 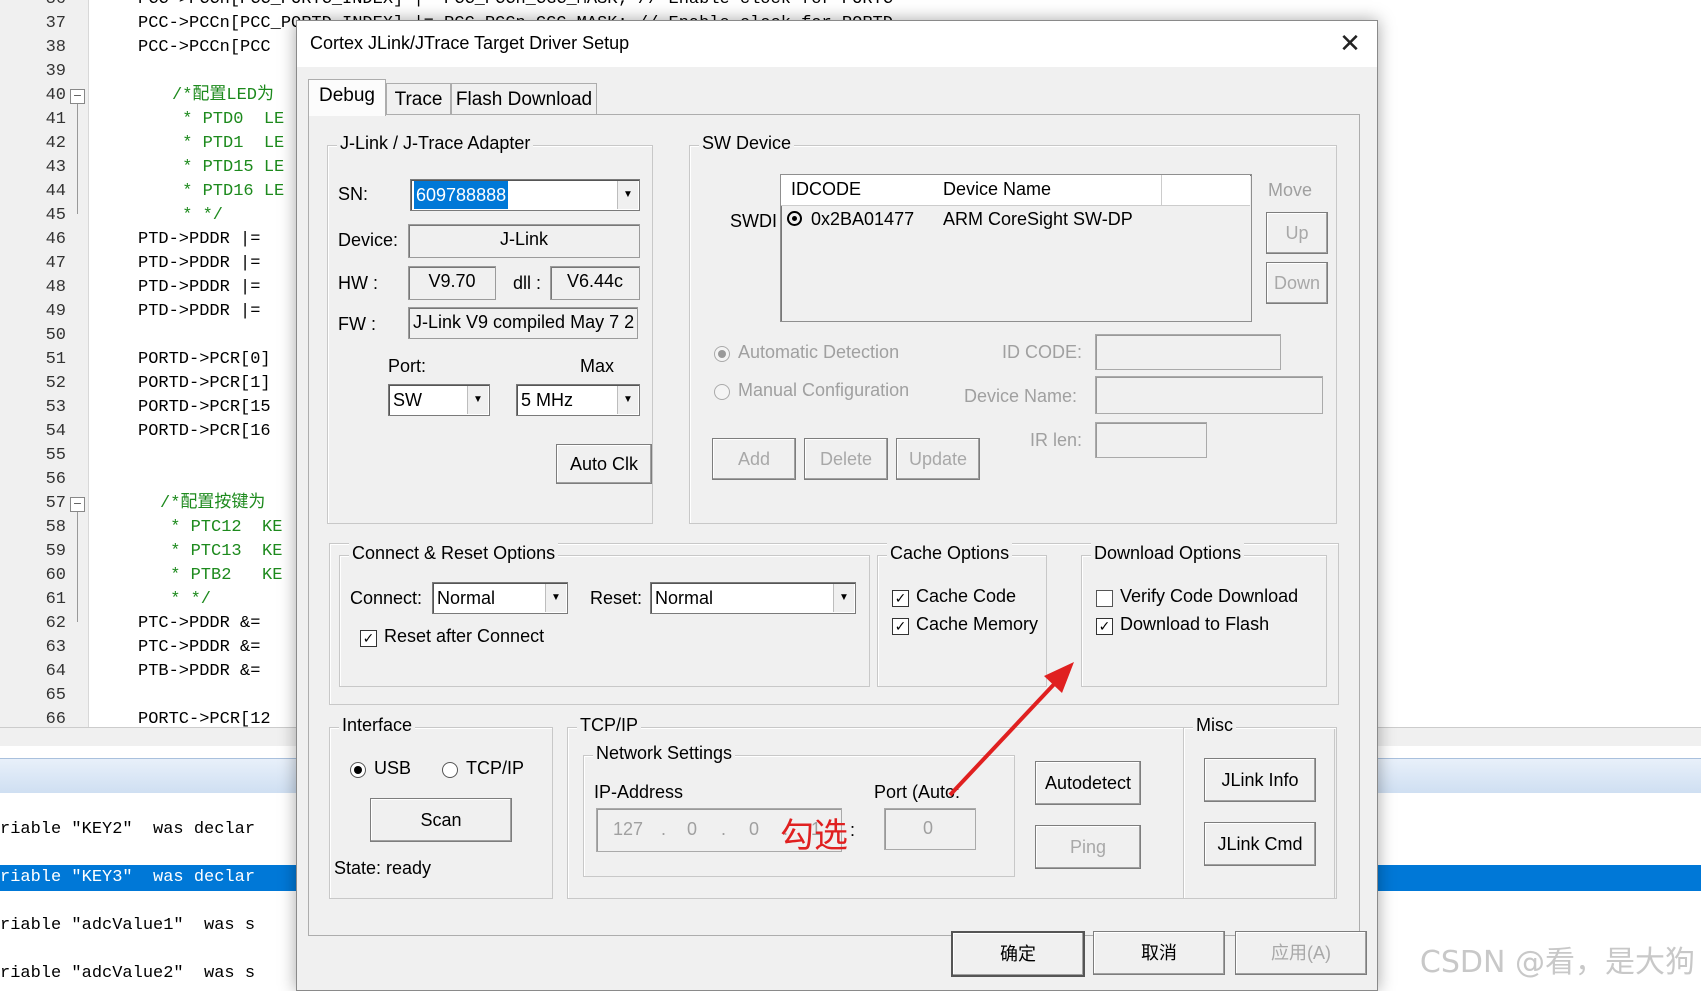 What do you see at coordinates (1011, 729) in the screenshot?
I see `annotation-arrow` at bounding box center [1011, 729].